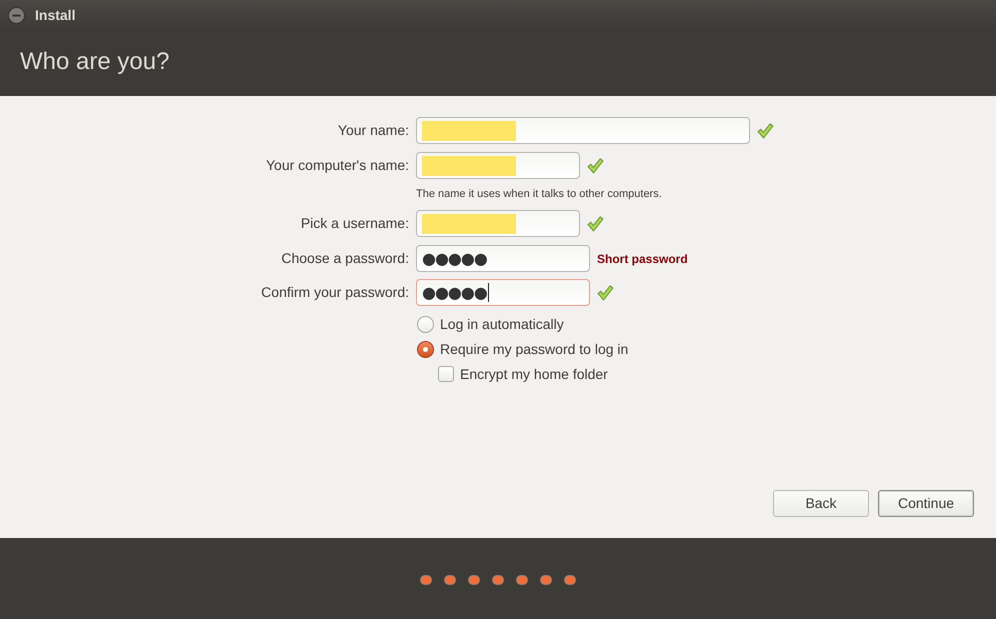 Image resolution: width=996 pixels, height=619 pixels. What do you see at coordinates (539, 194) in the screenshot?
I see `field-hint: The name it uses when it talks to other computers.` at bounding box center [539, 194].